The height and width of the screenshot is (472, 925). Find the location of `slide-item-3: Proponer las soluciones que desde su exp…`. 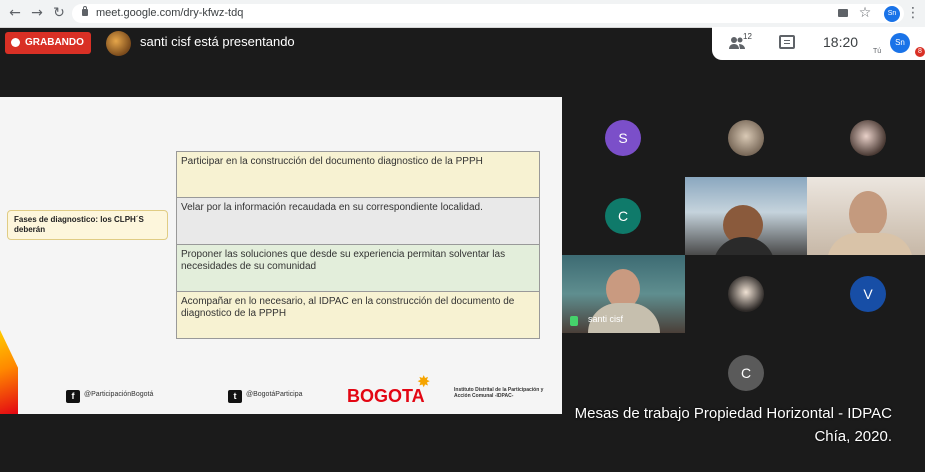

slide-item-3: Proponer las soluciones que desde su exp… is located at coordinates (358, 268).